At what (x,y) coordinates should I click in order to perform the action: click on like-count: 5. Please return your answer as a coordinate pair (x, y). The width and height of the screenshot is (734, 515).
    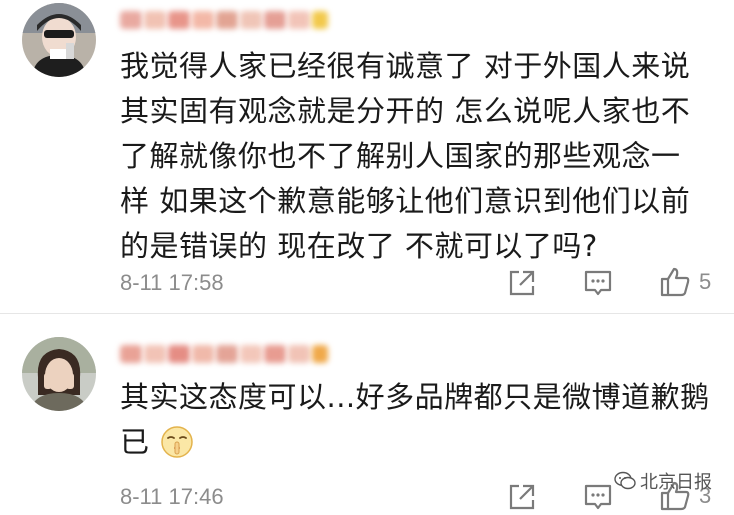
    Looking at the image, I should click on (705, 281).